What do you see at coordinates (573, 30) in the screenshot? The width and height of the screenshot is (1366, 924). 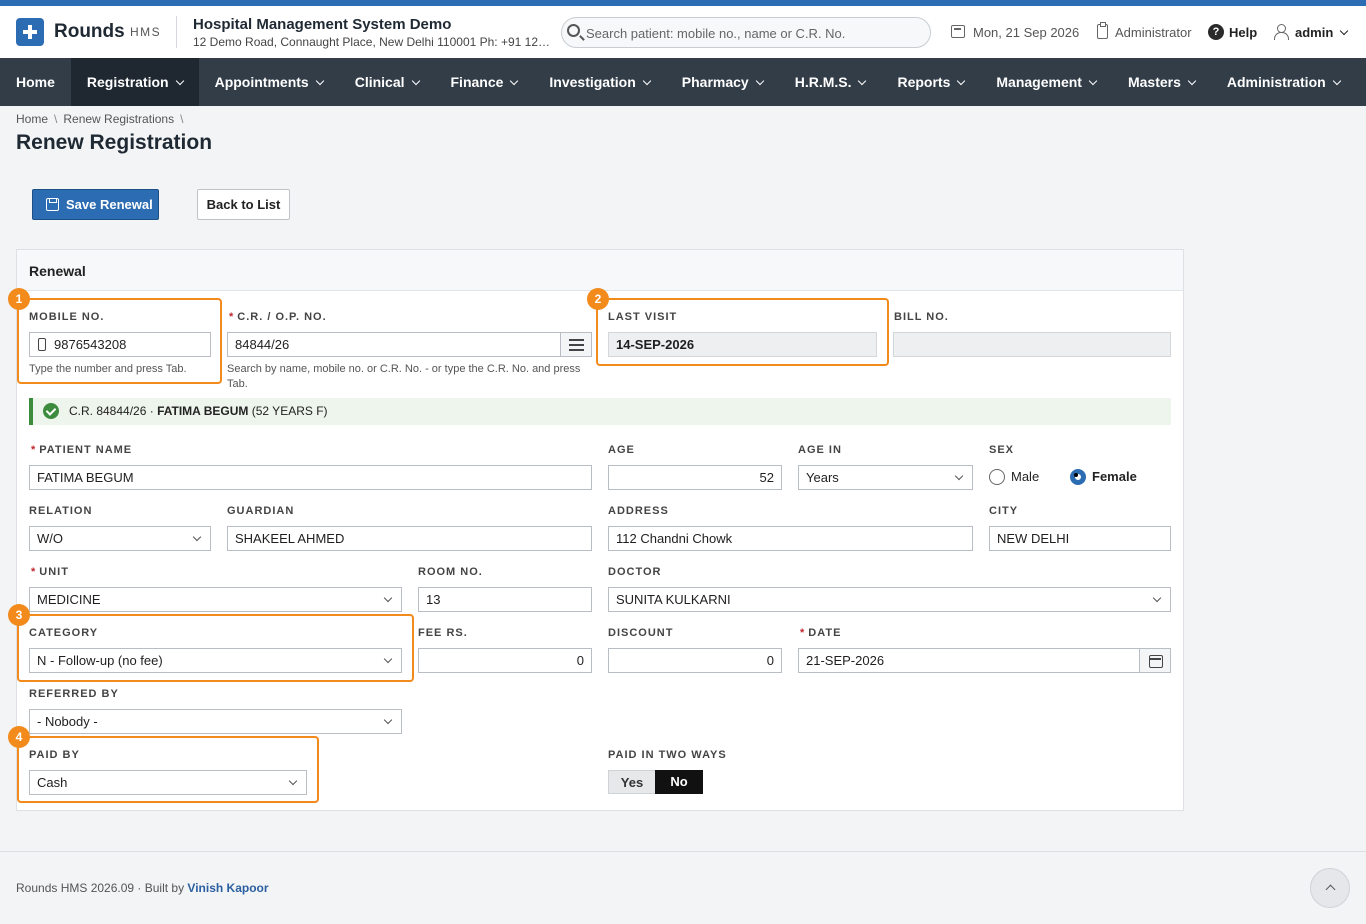 I see `search-icon` at bounding box center [573, 30].